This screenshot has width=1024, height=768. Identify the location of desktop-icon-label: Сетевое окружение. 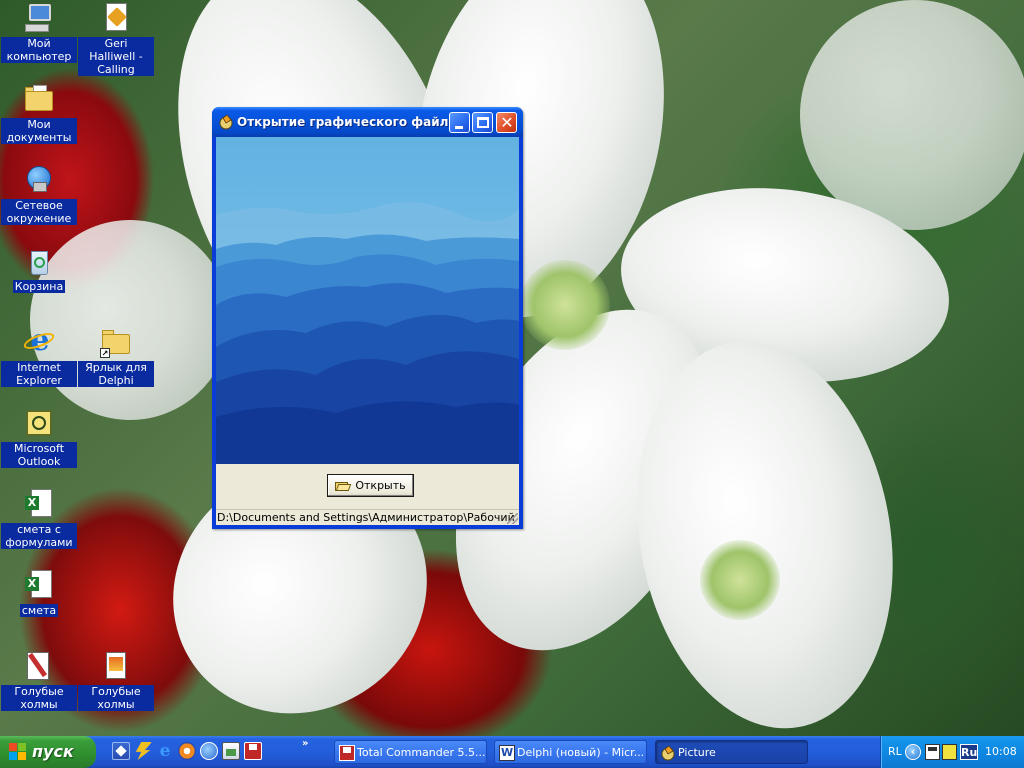
(39, 212).